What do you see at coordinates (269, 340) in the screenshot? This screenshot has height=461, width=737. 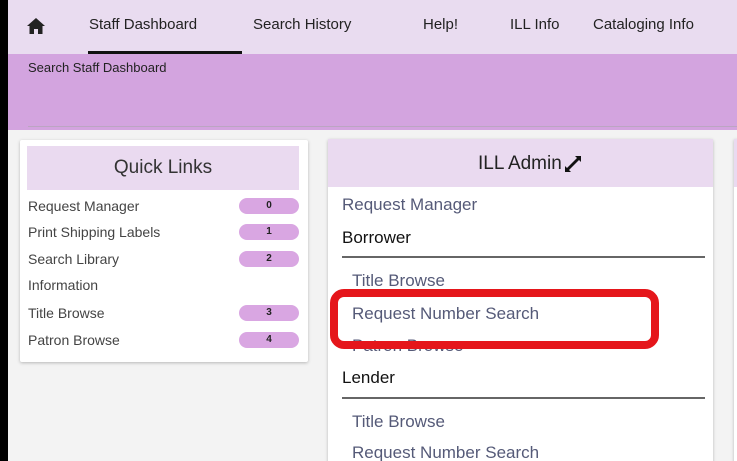 I see `quick-link-badge: 4` at bounding box center [269, 340].